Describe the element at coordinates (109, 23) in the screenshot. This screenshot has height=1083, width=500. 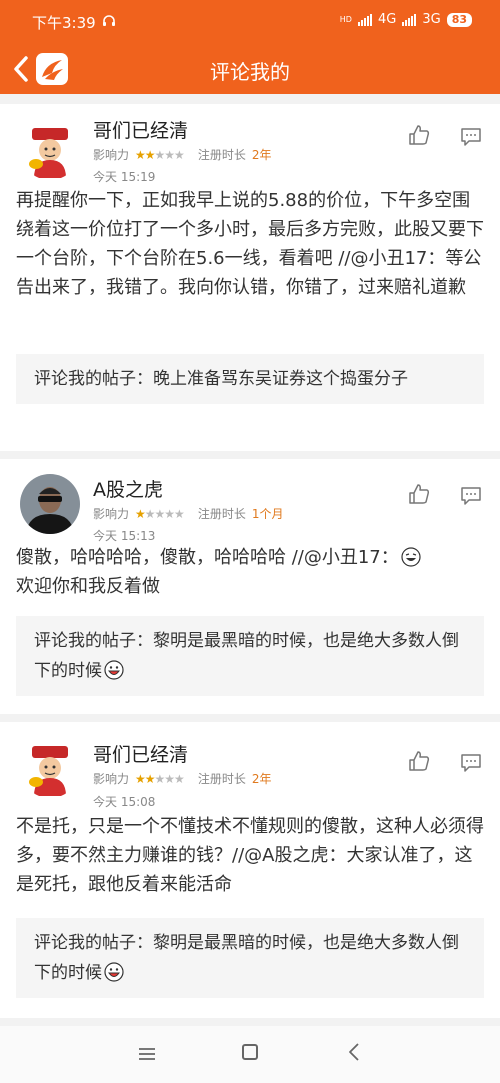
I see `headset-icon` at that location.